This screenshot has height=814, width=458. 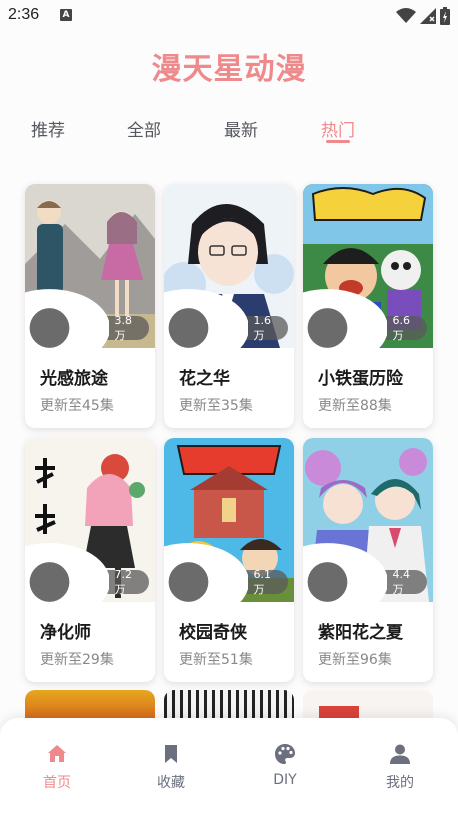 I want to click on comic-title: 净化师, so click(x=65, y=633).